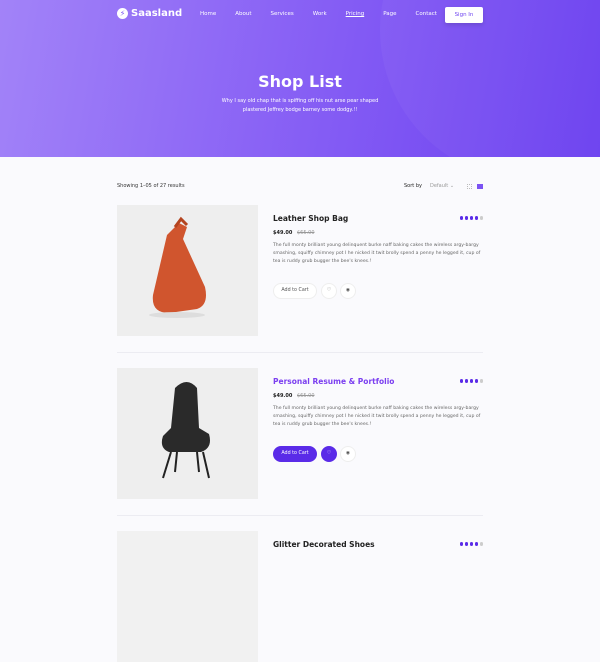 The image size is (600, 662). What do you see at coordinates (452, 186) in the screenshot?
I see `chevron-down-icon: ⌄` at bounding box center [452, 186].